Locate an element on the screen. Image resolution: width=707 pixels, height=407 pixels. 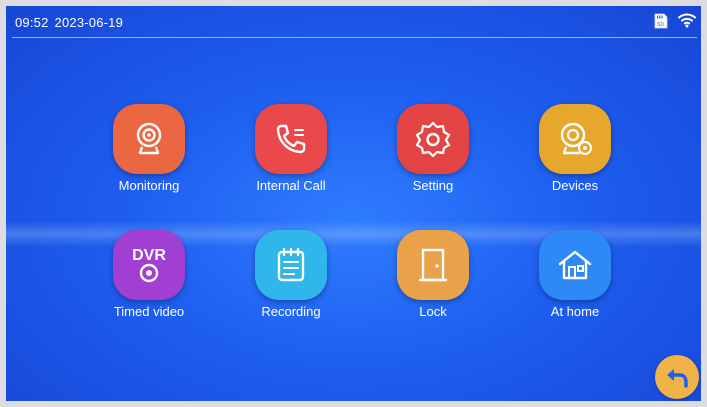
menu-item-timed-video: DVR Timed video is located at coordinates (149, 275).